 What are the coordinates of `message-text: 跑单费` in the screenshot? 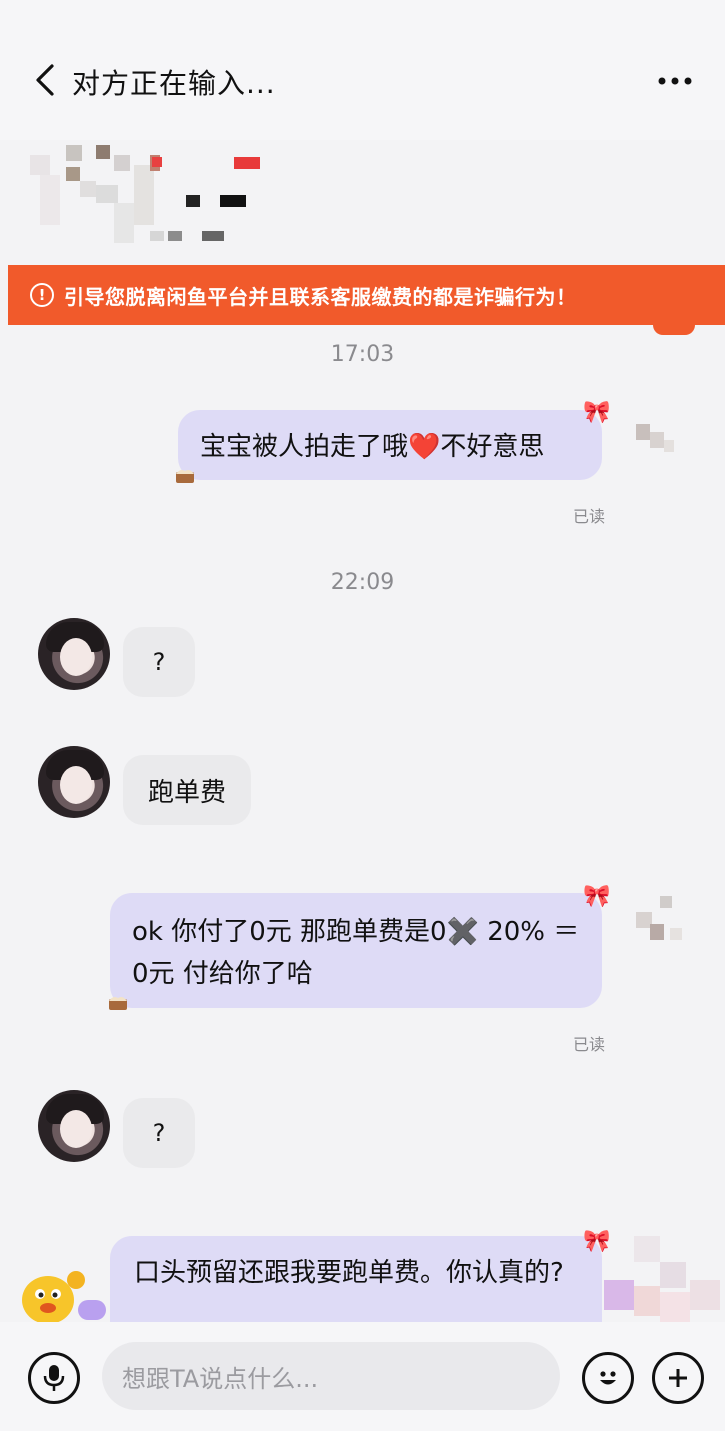 It's located at (186, 792).